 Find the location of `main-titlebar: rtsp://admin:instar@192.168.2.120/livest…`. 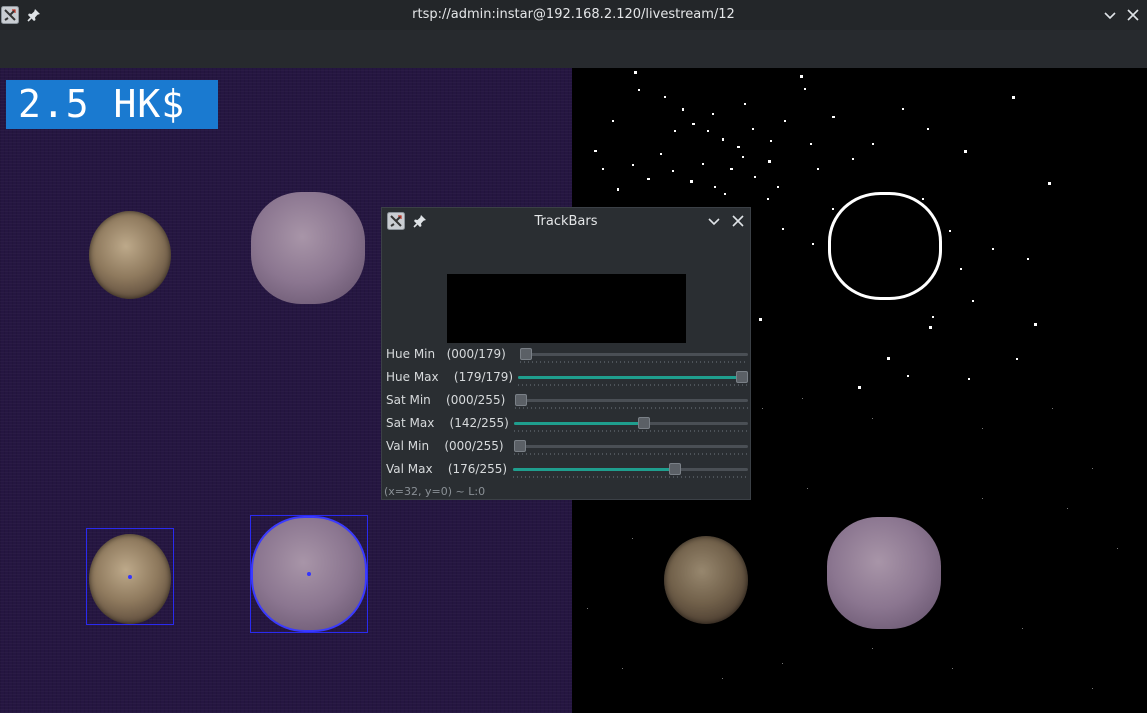

main-titlebar: rtsp://admin:instar@192.168.2.120/livest… is located at coordinates (573, 15).